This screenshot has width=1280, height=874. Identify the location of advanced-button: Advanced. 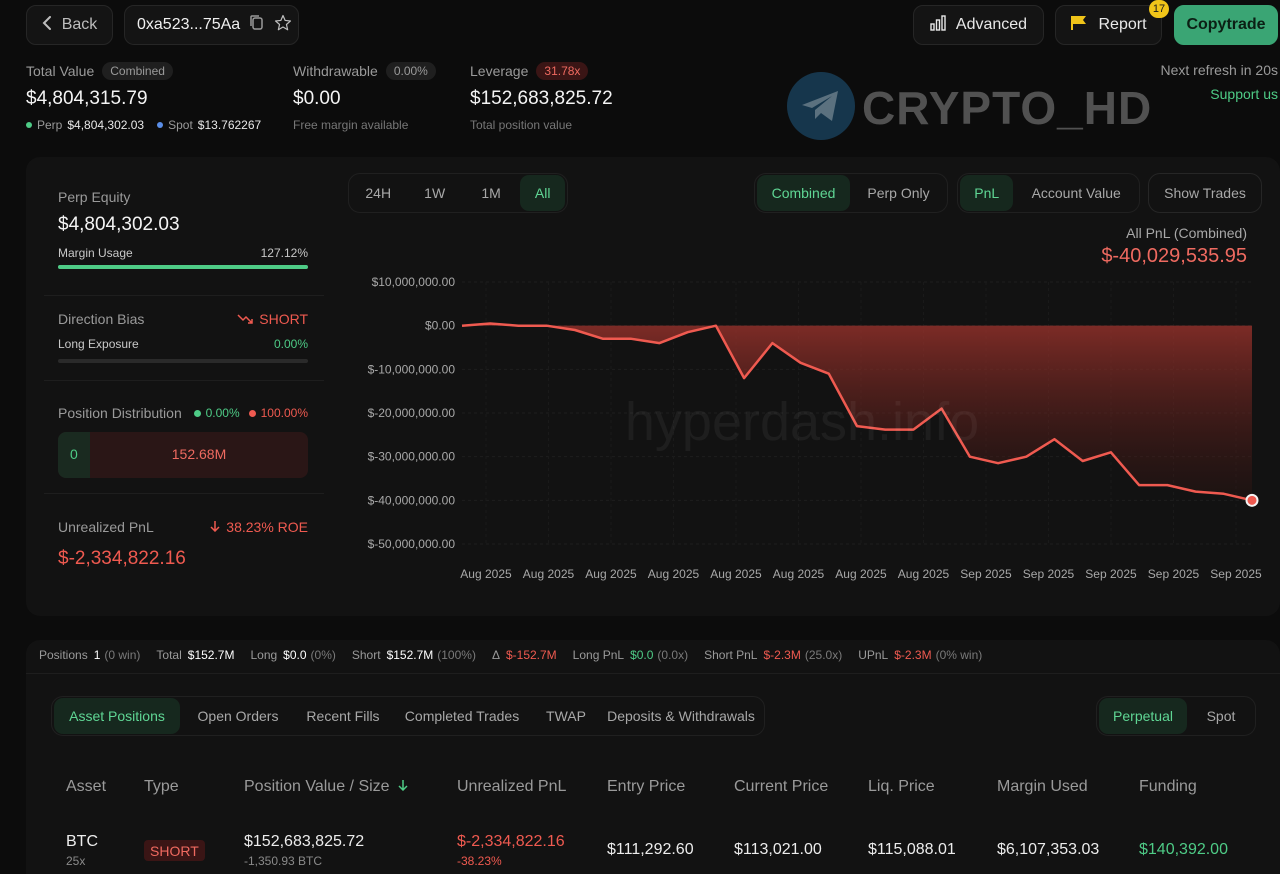
(978, 25).